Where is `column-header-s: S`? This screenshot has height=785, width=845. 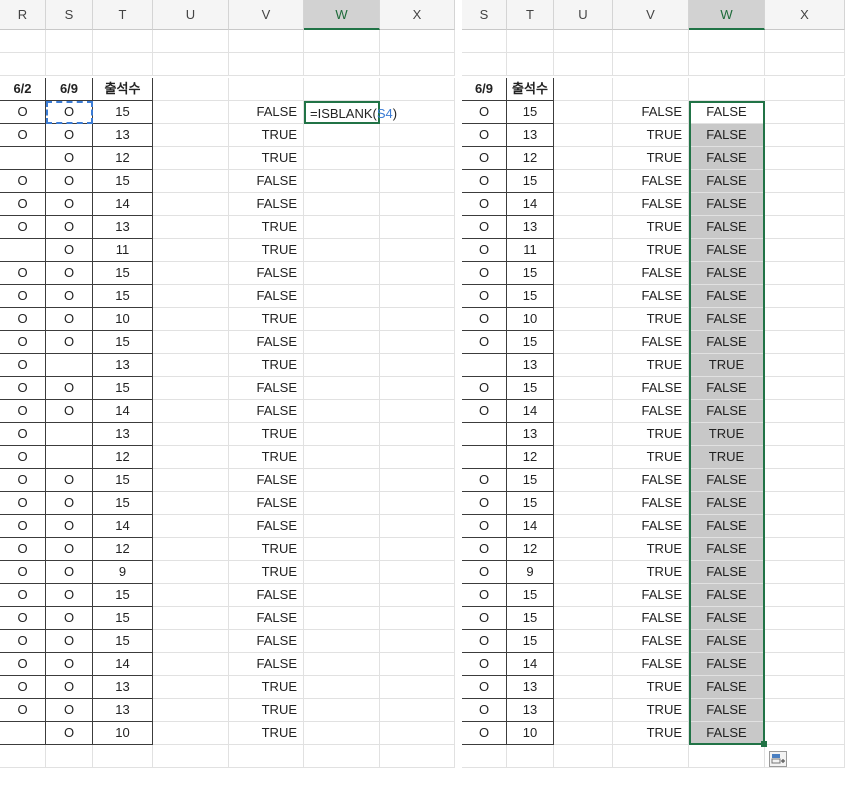 column-header-s: S is located at coordinates (69, 15).